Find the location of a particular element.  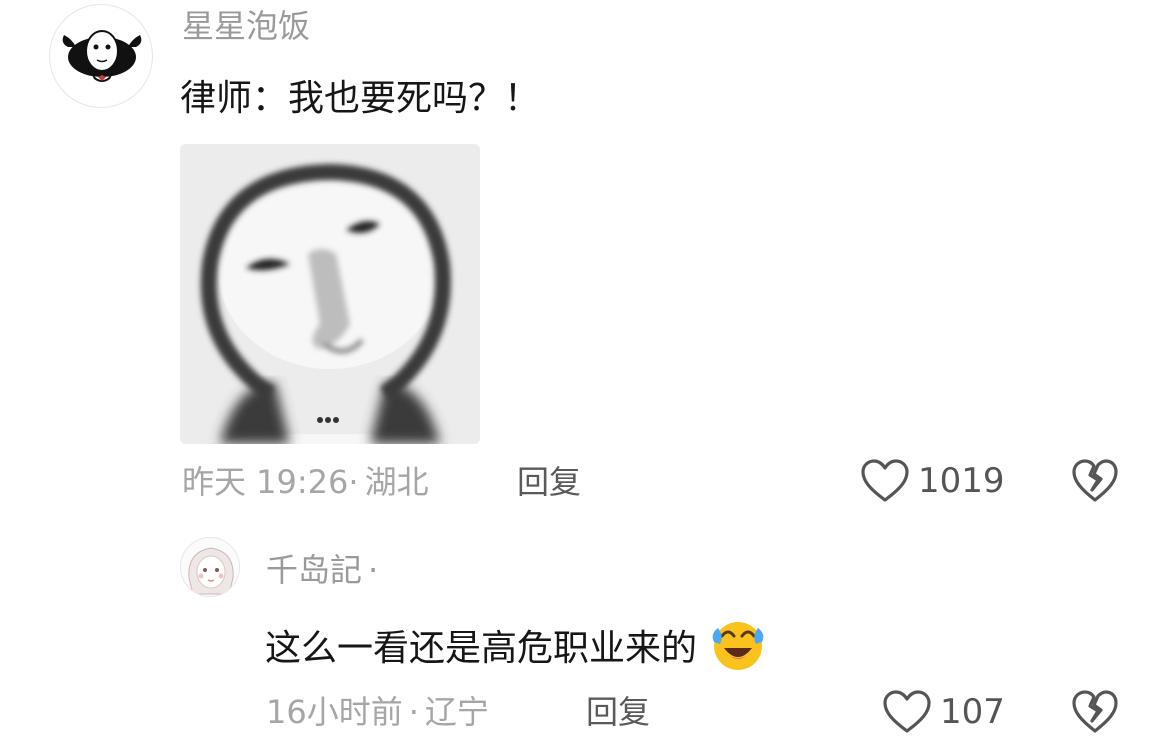

reply-like-count: 107 is located at coordinates (972, 712).